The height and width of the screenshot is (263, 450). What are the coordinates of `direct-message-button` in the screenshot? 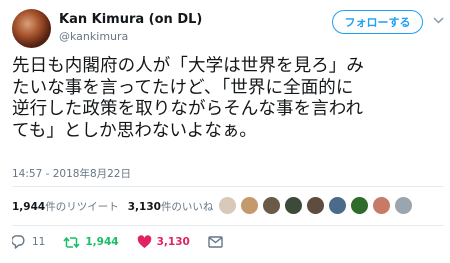 It's located at (215, 242).